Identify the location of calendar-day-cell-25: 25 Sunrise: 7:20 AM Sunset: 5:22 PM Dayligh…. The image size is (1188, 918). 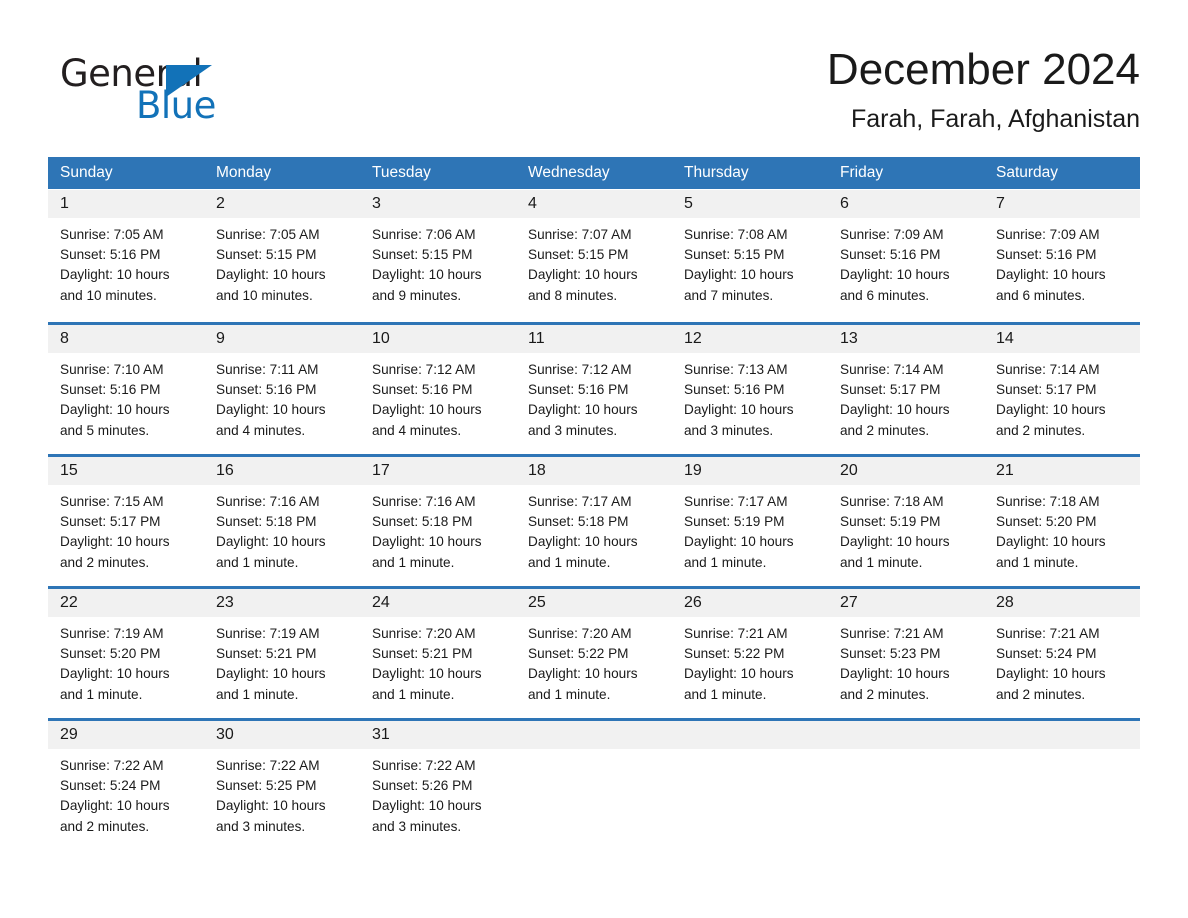
(594, 653).